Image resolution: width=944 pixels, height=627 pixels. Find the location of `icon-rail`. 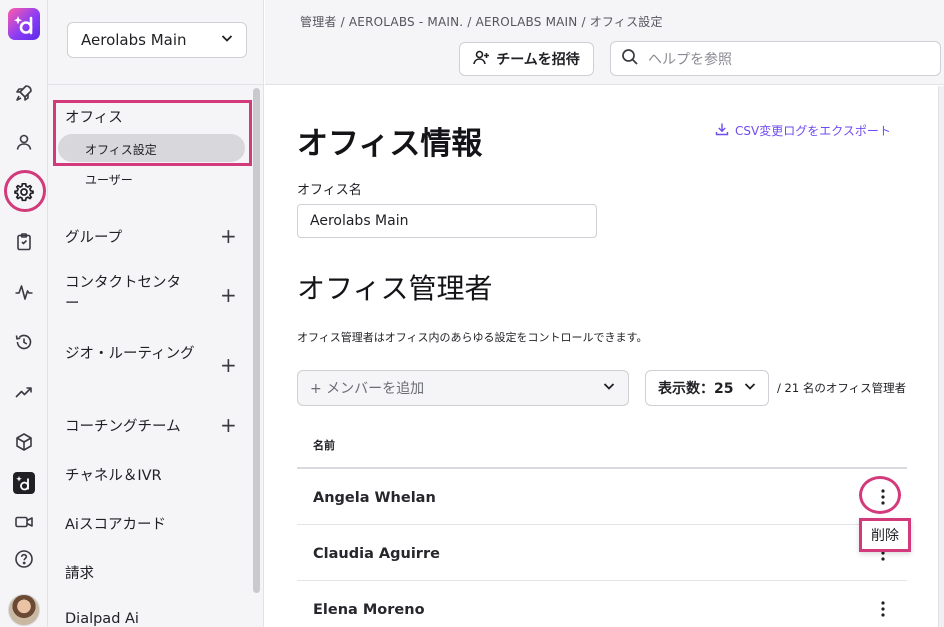

icon-rail is located at coordinates (24, 313).